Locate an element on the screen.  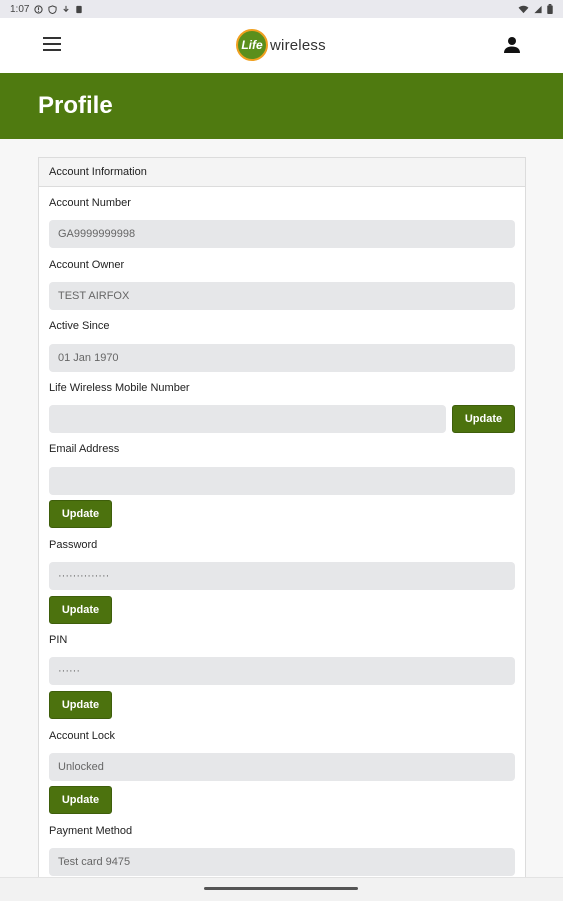
status-bar: 1:07 is located at coordinates (281, 9).